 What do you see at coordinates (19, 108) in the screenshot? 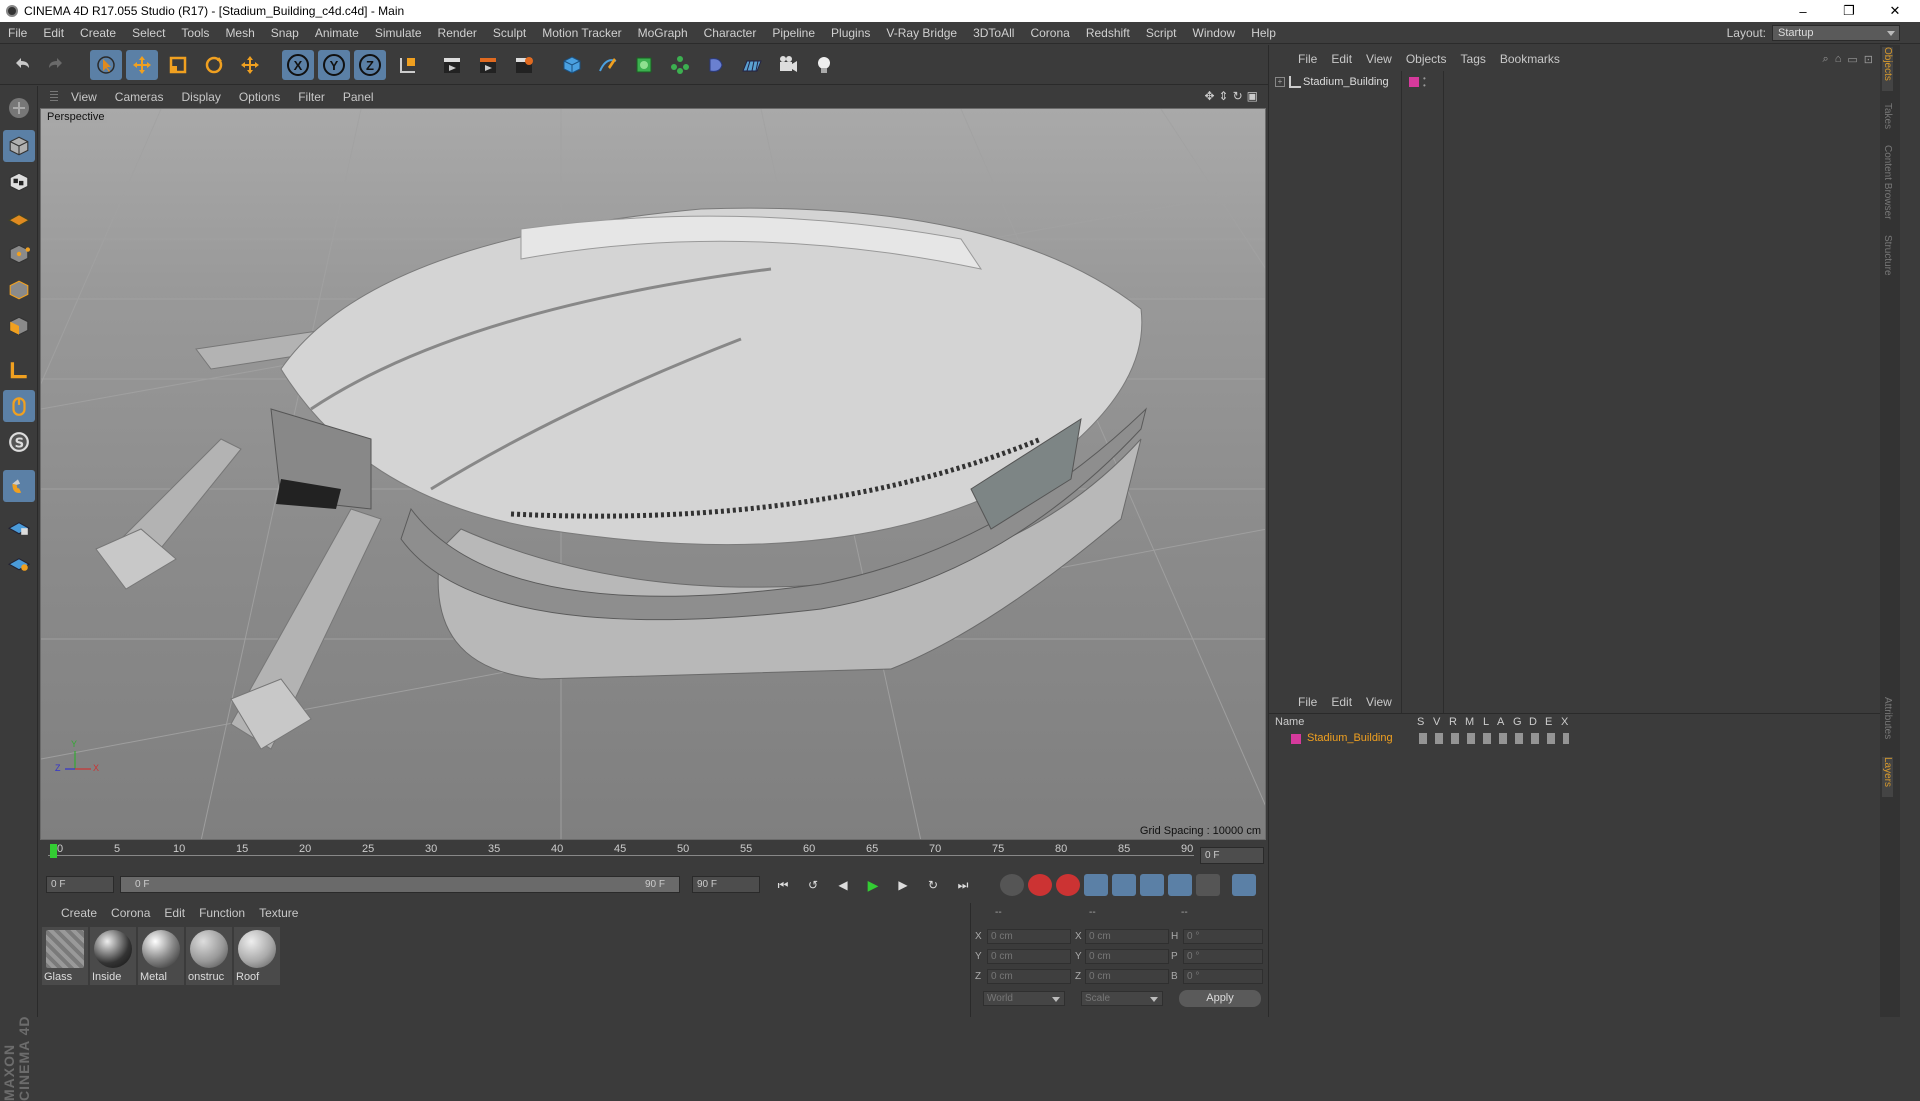
I see `make-editable-button` at bounding box center [19, 108].